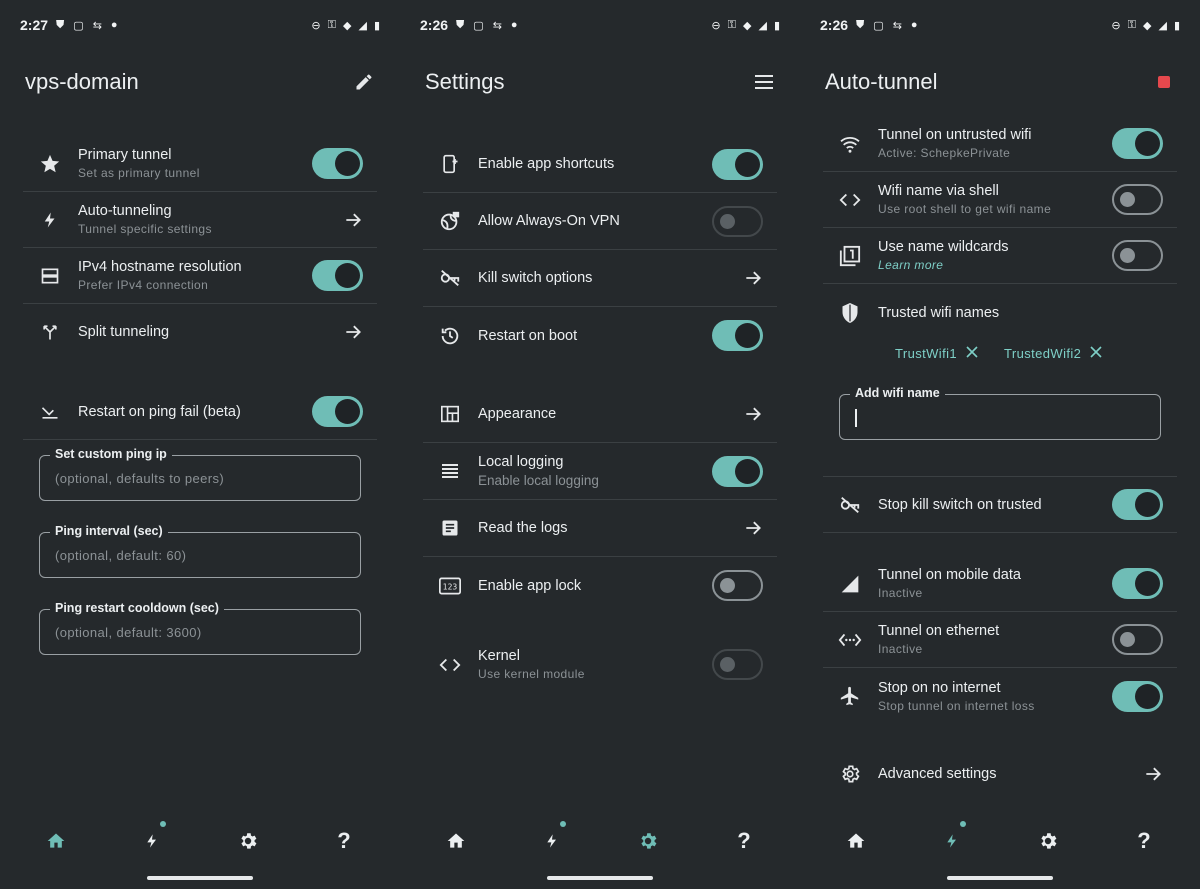 The height and width of the screenshot is (889, 1200). I want to click on row-sublabel: Active: SchepkePrivate, so click(944, 153).